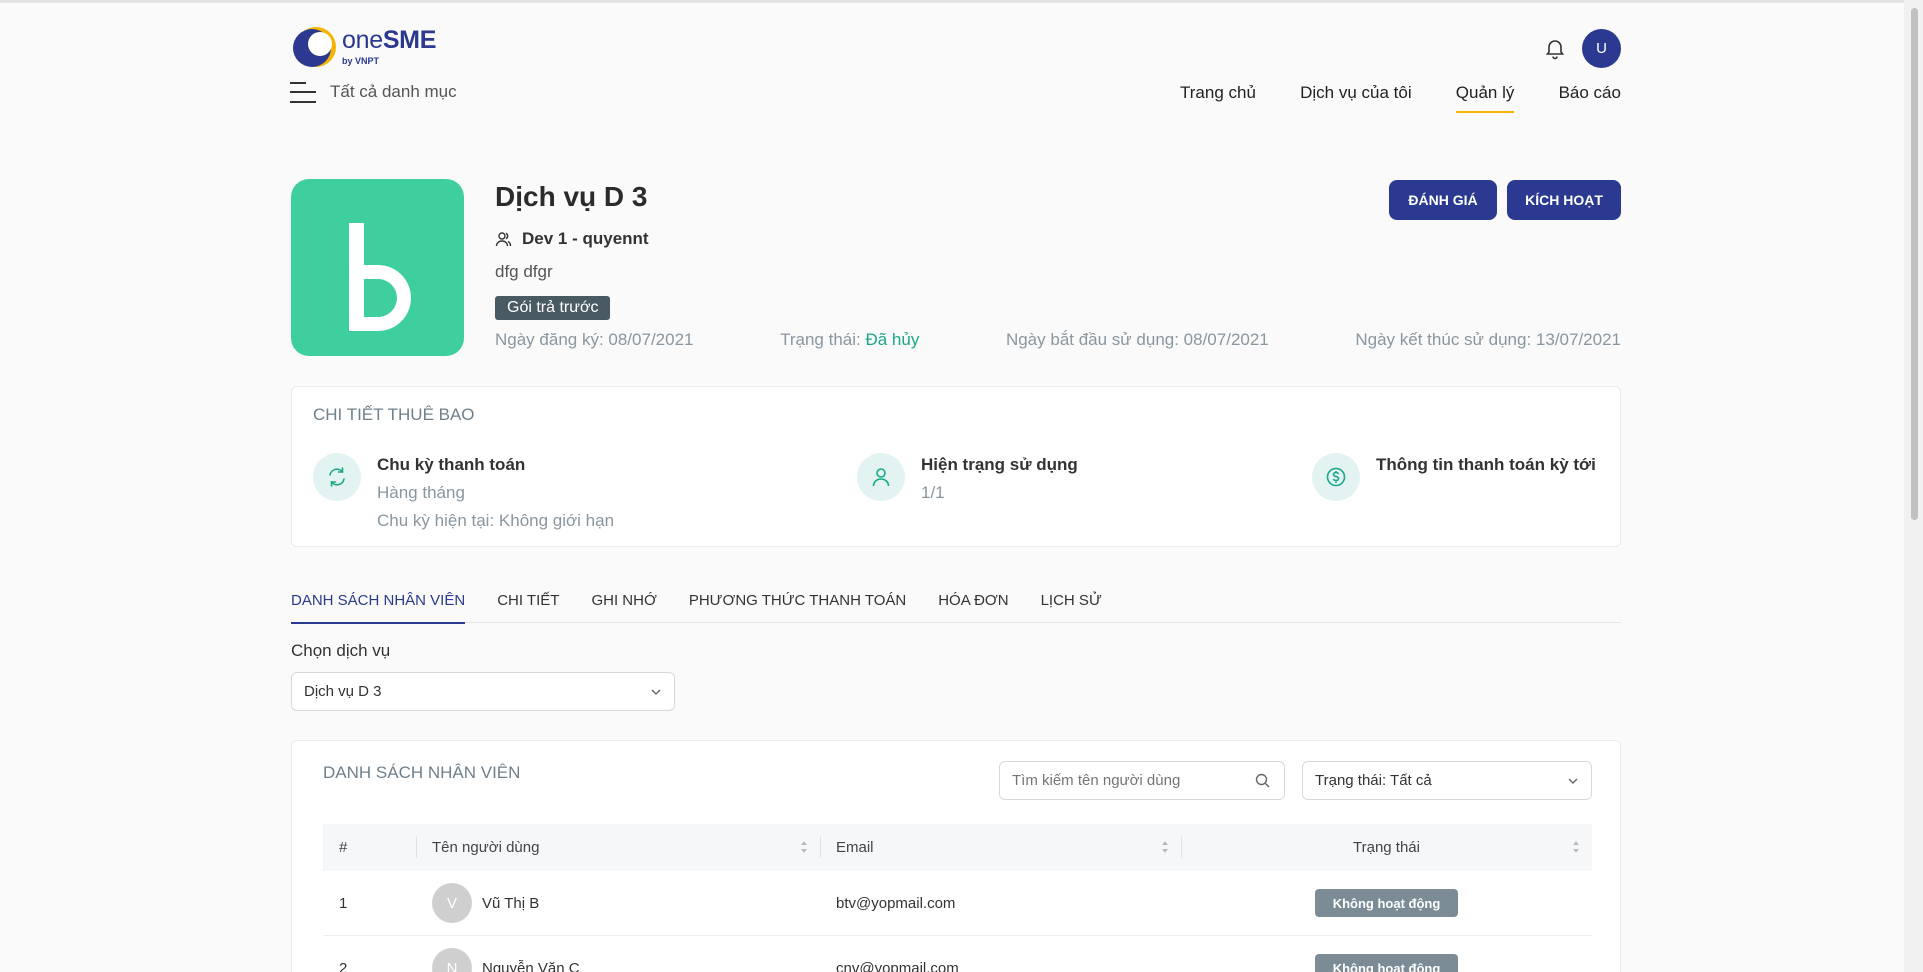 The height and width of the screenshot is (972, 1923). Describe the element at coordinates (1564, 200) in the screenshot. I see `activate-button: KÍCH HOẠT` at that location.